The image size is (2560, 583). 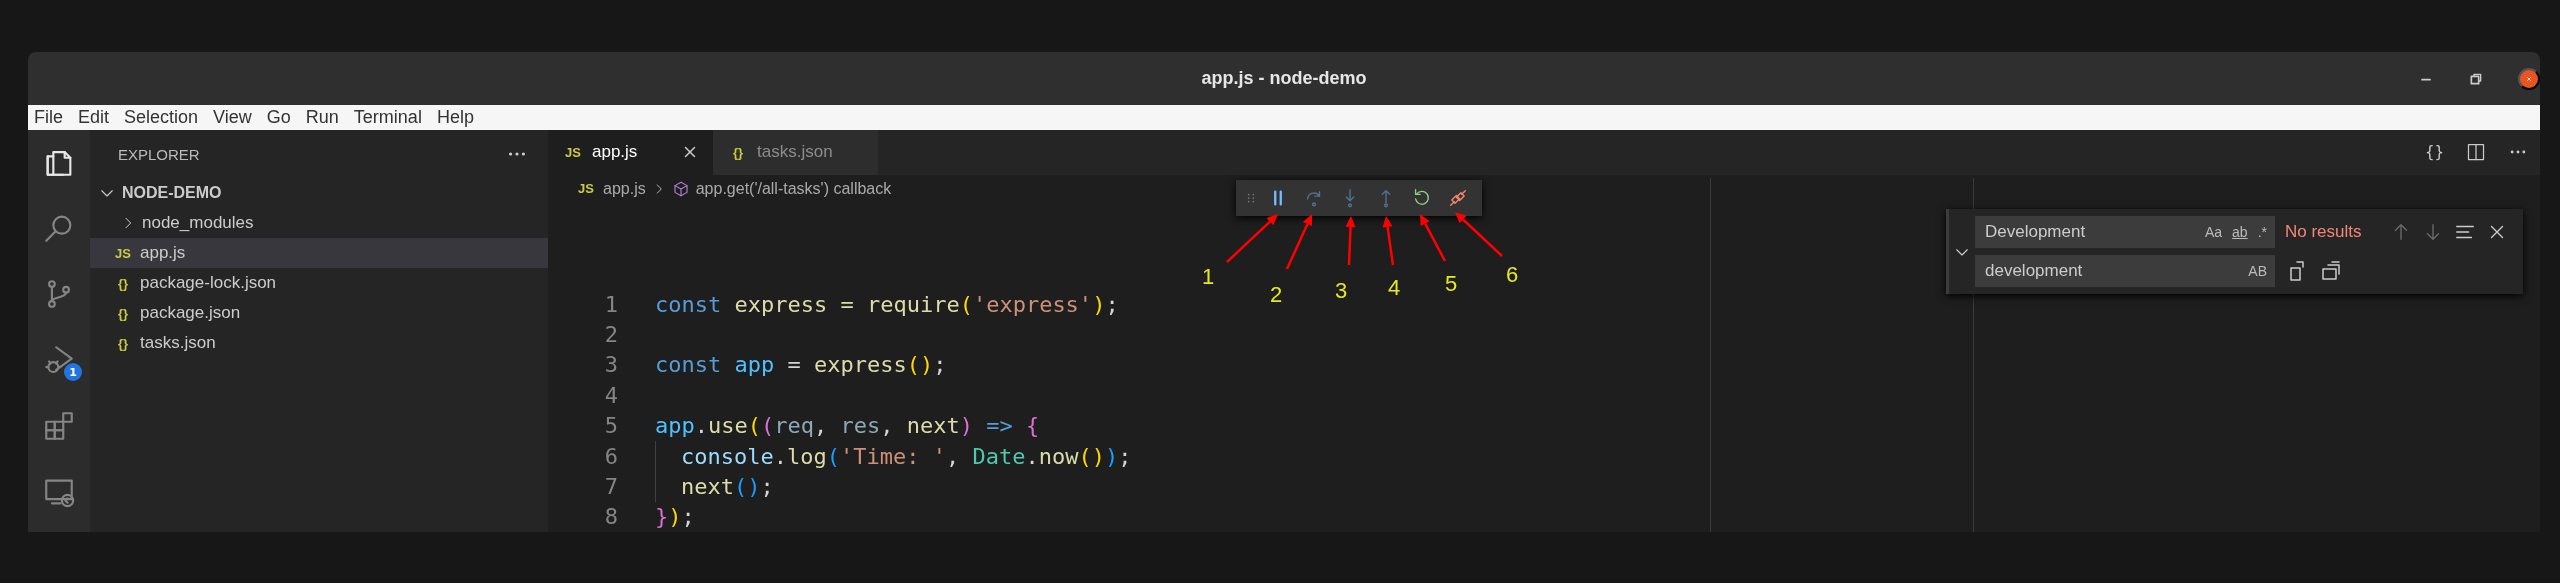 What do you see at coordinates (319, 223) in the screenshot?
I see `file-tree-item: node_modules` at bounding box center [319, 223].